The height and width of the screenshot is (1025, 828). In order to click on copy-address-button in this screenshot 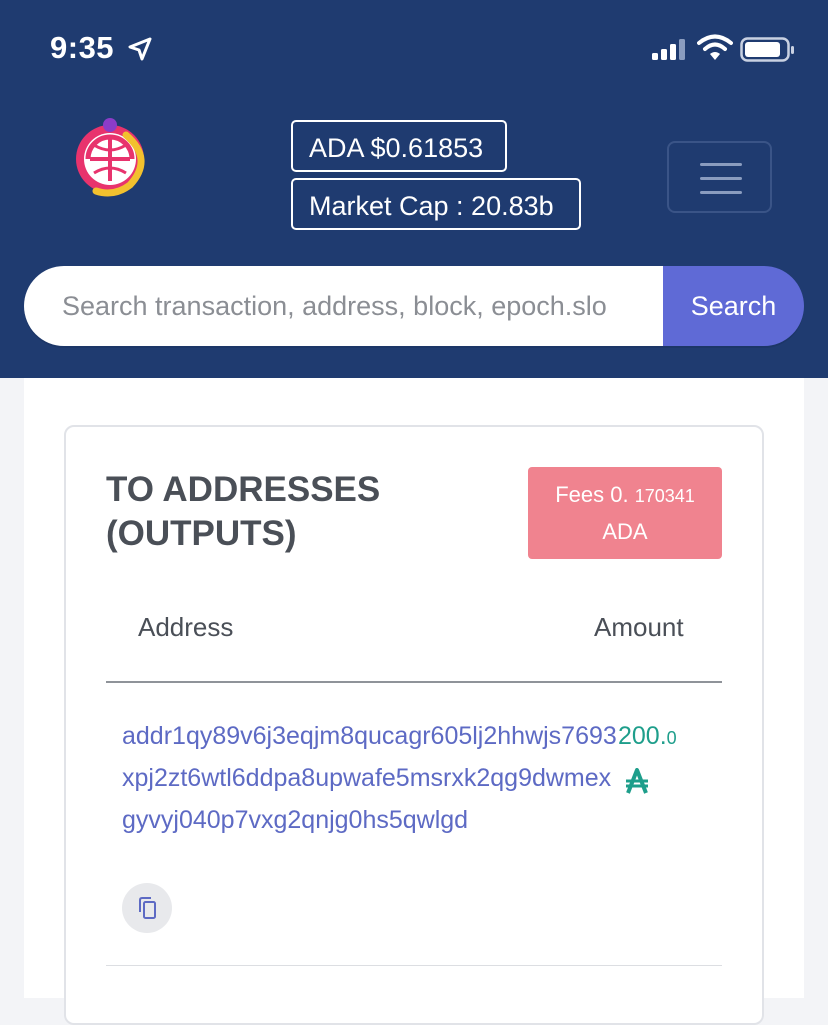, I will do `click(147, 908)`.